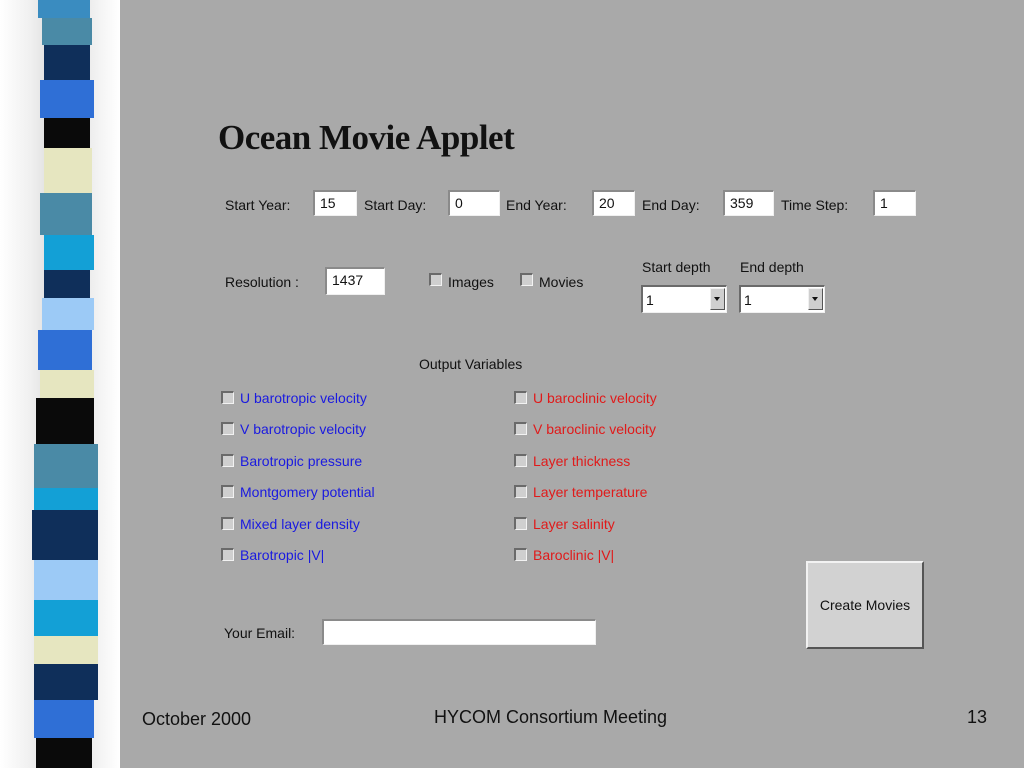 Image resolution: width=1024 pixels, height=768 pixels. What do you see at coordinates (595, 398) in the screenshot?
I see `var-label: U baroclinic velocity` at bounding box center [595, 398].